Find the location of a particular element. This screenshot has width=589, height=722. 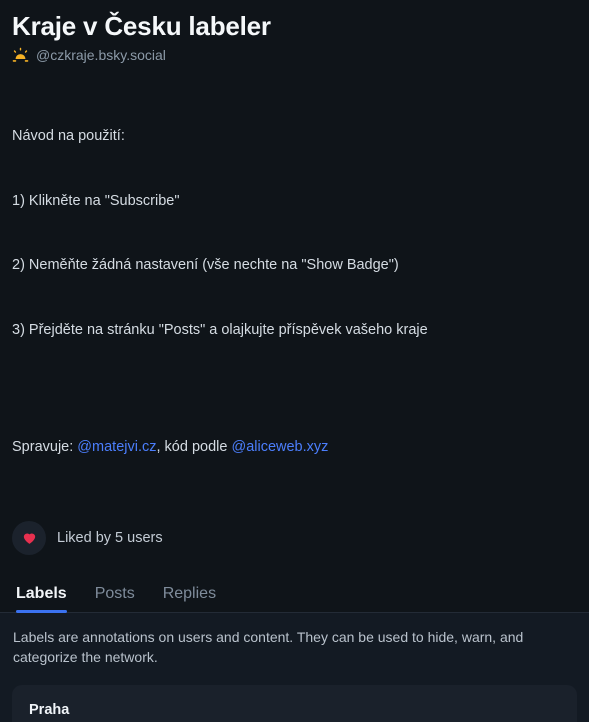

description-line: Návod na použití: is located at coordinates (68, 136).